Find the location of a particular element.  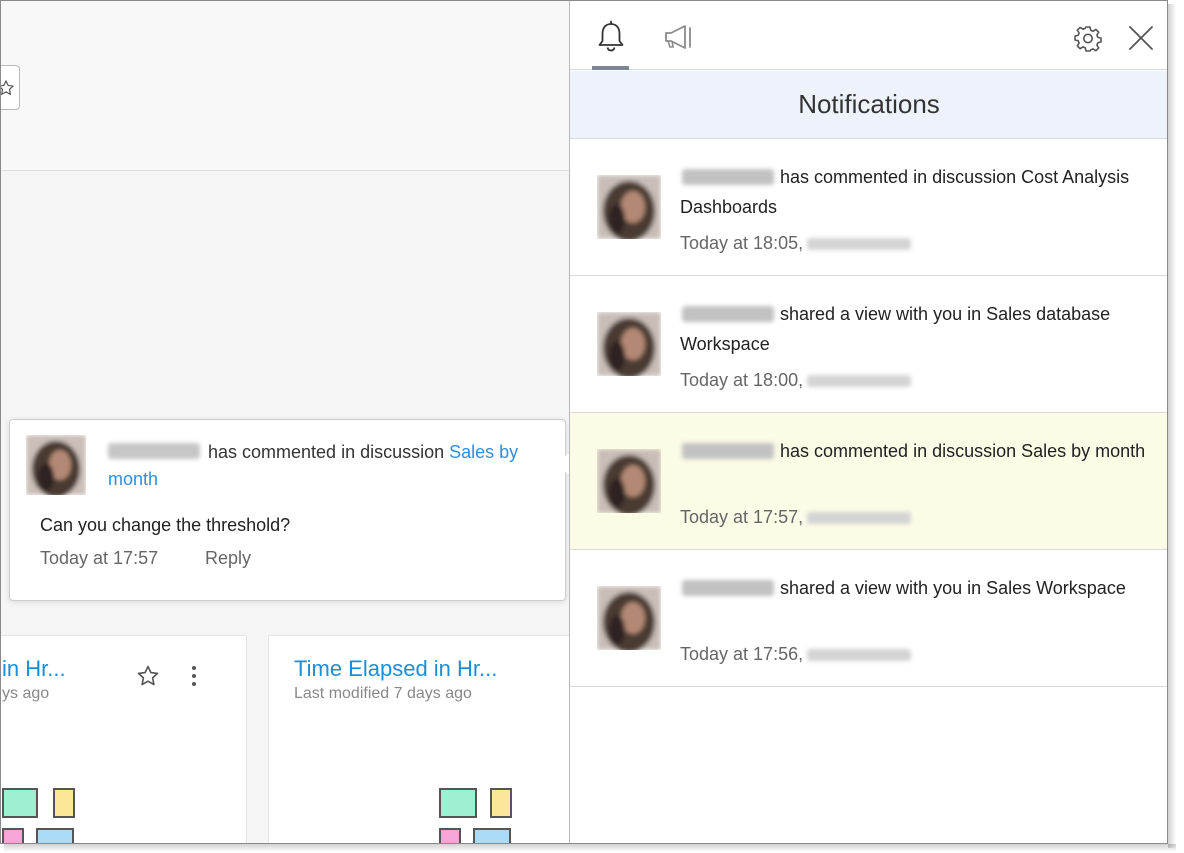

favorite-button is located at coordinates (10, 87).